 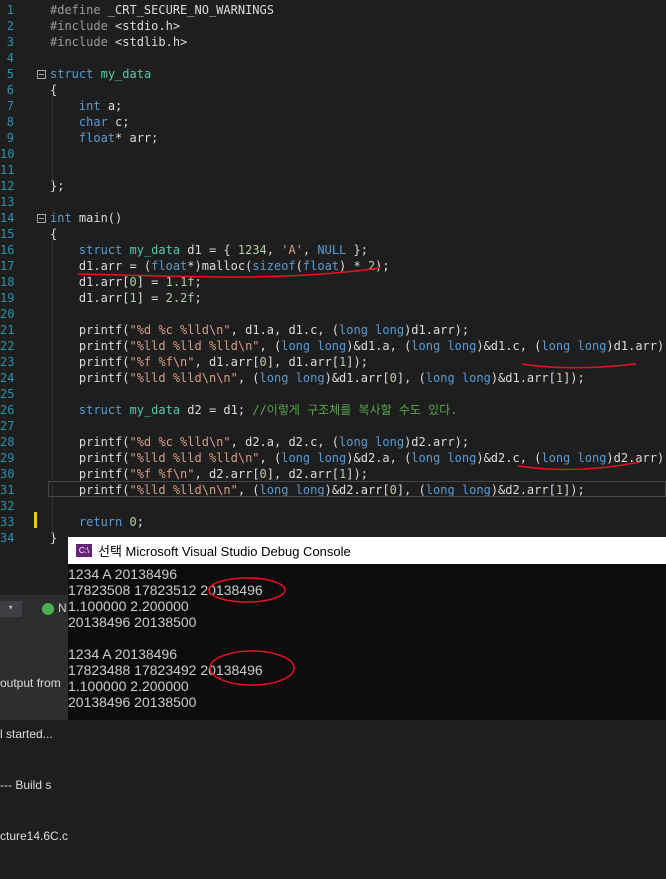 What do you see at coordinates (7, 442) in the screenshot?
I see `line-number: 28` at bounding box center [7, 442].